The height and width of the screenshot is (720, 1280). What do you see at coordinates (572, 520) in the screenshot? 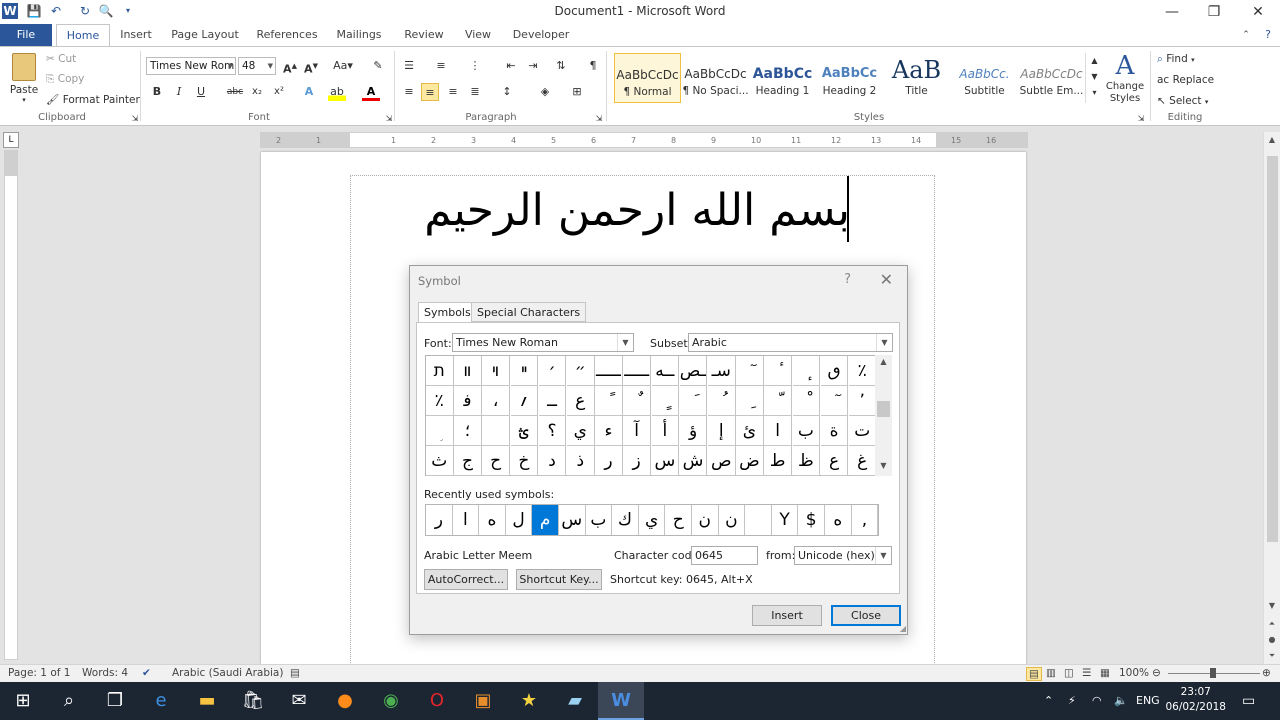
I see `recent-symbol: س` at bounding box center [572, 520].